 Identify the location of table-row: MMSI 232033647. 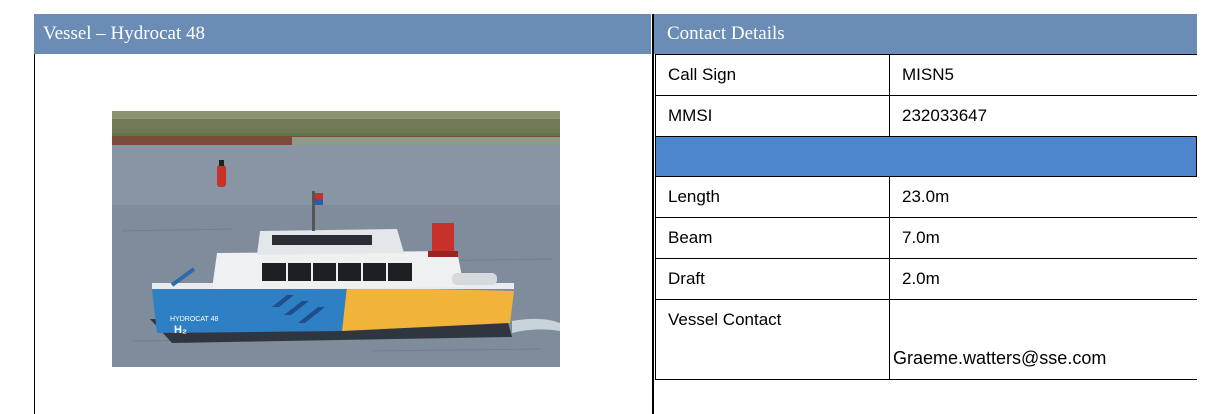
(926, 116).